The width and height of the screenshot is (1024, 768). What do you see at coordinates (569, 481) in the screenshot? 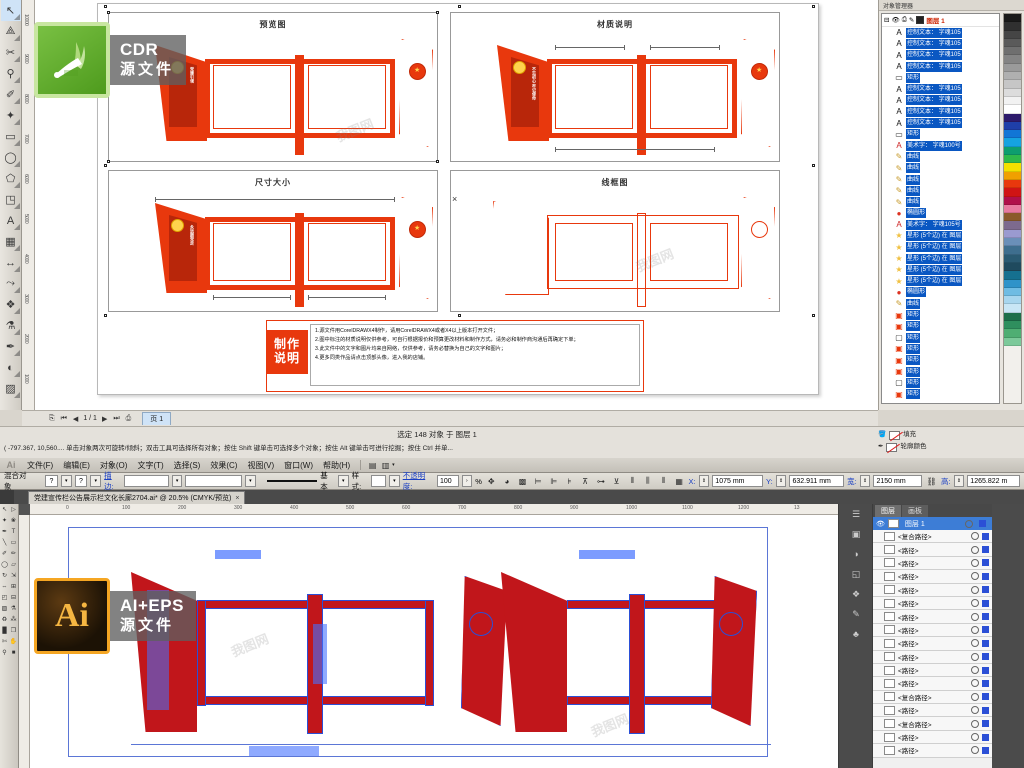
I see `align-right-icon: ⊧` at bounding box center [569, 481].